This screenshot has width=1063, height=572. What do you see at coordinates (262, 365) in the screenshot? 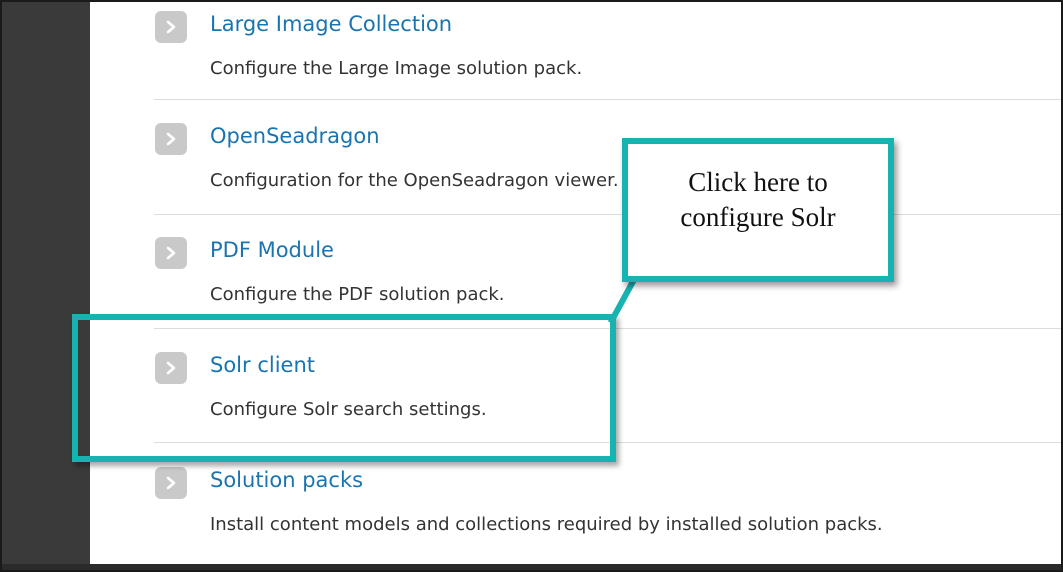
I see `solr-client-link: Solr client` at bounding box center [262, 365].